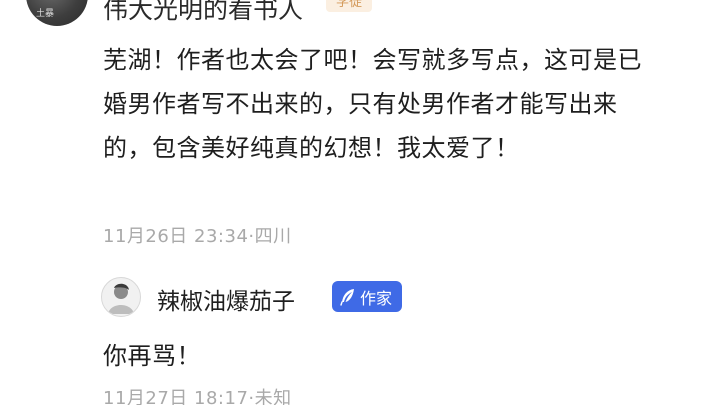  What do you see at coordinates (376, 298) in the screenshot?
I see `author-badge-label: 作家` at bounding box center [376, 298].